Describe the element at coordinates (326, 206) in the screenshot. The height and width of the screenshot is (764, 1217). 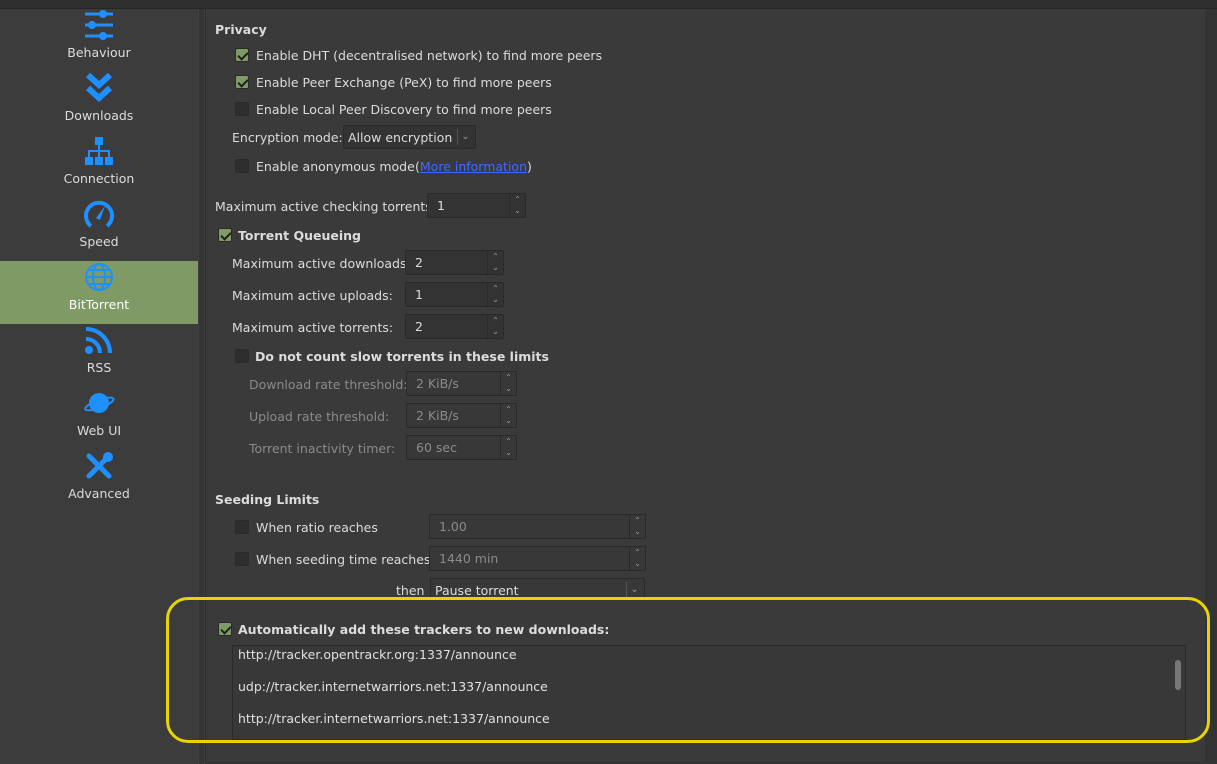
I see `max-checking-label: Maximum active checking torrents:` at that location.